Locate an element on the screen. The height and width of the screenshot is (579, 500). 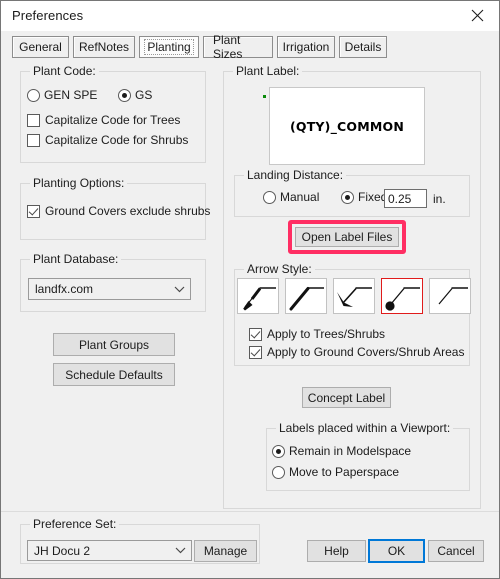
schedule-defaults-button-label: Schedule Defaults is located at coordinates (114, 374).